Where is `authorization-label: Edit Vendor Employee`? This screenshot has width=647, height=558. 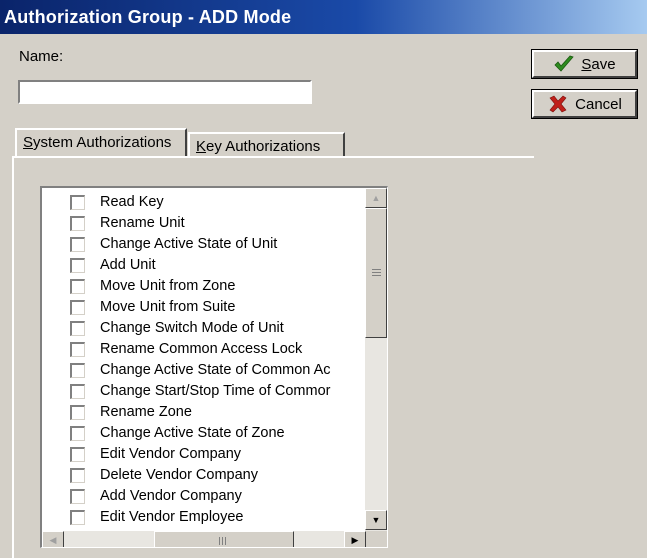 authorization-label: Edit Vendor Employee is located at coordinates (172, 517).